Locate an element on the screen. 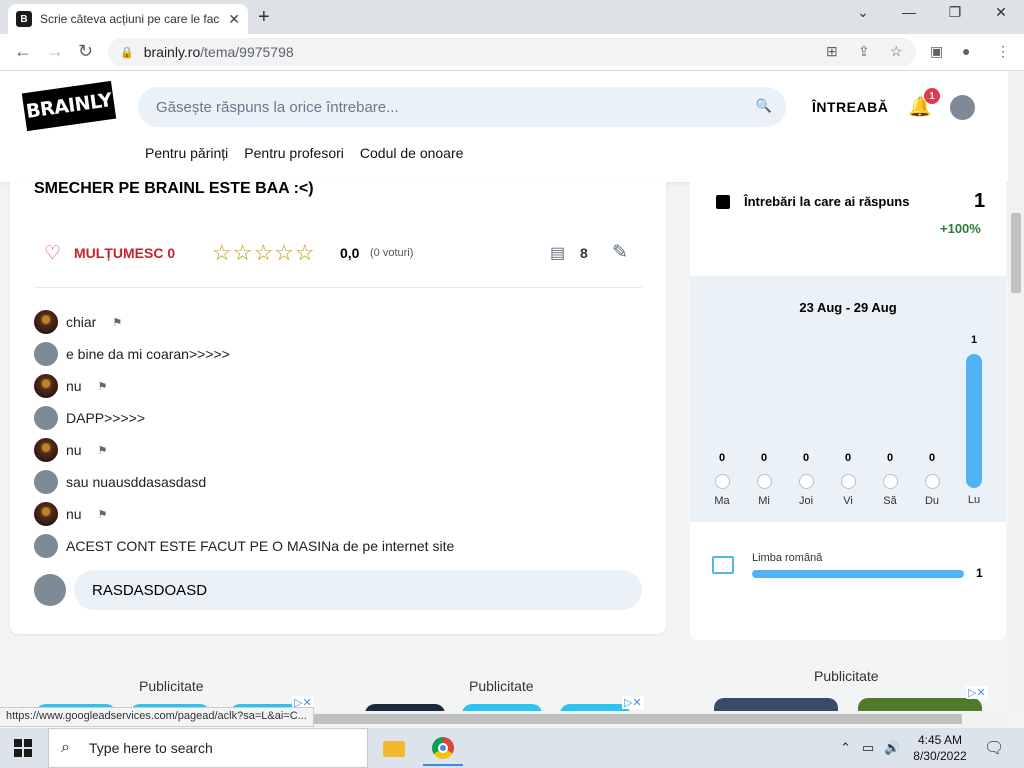  volume-icon: 🔊 is located at coordinates (892, 748).